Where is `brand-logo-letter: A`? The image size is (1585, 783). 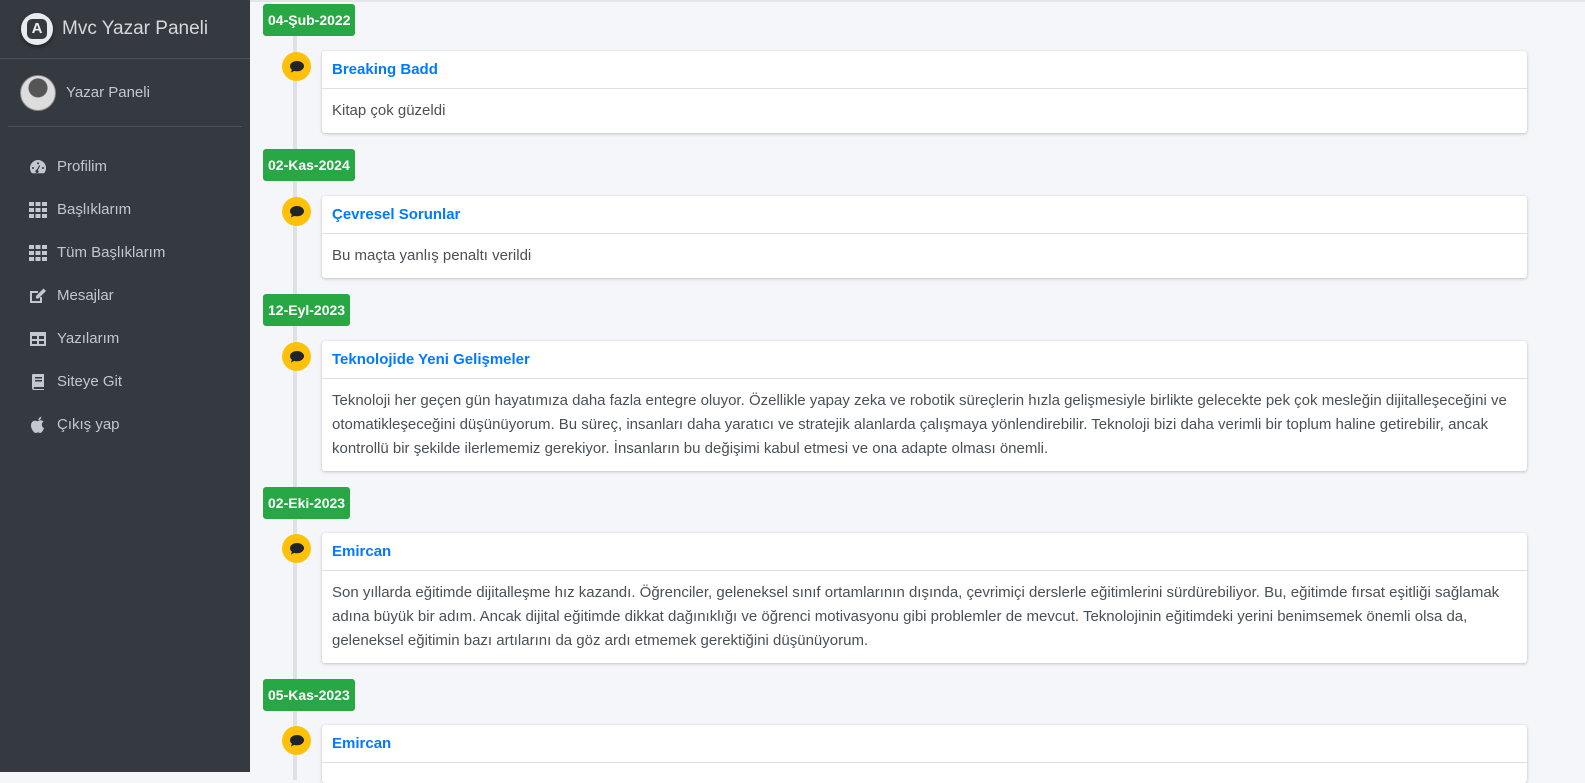 brand-logo-letter: A is located at coordinates (37, 29).